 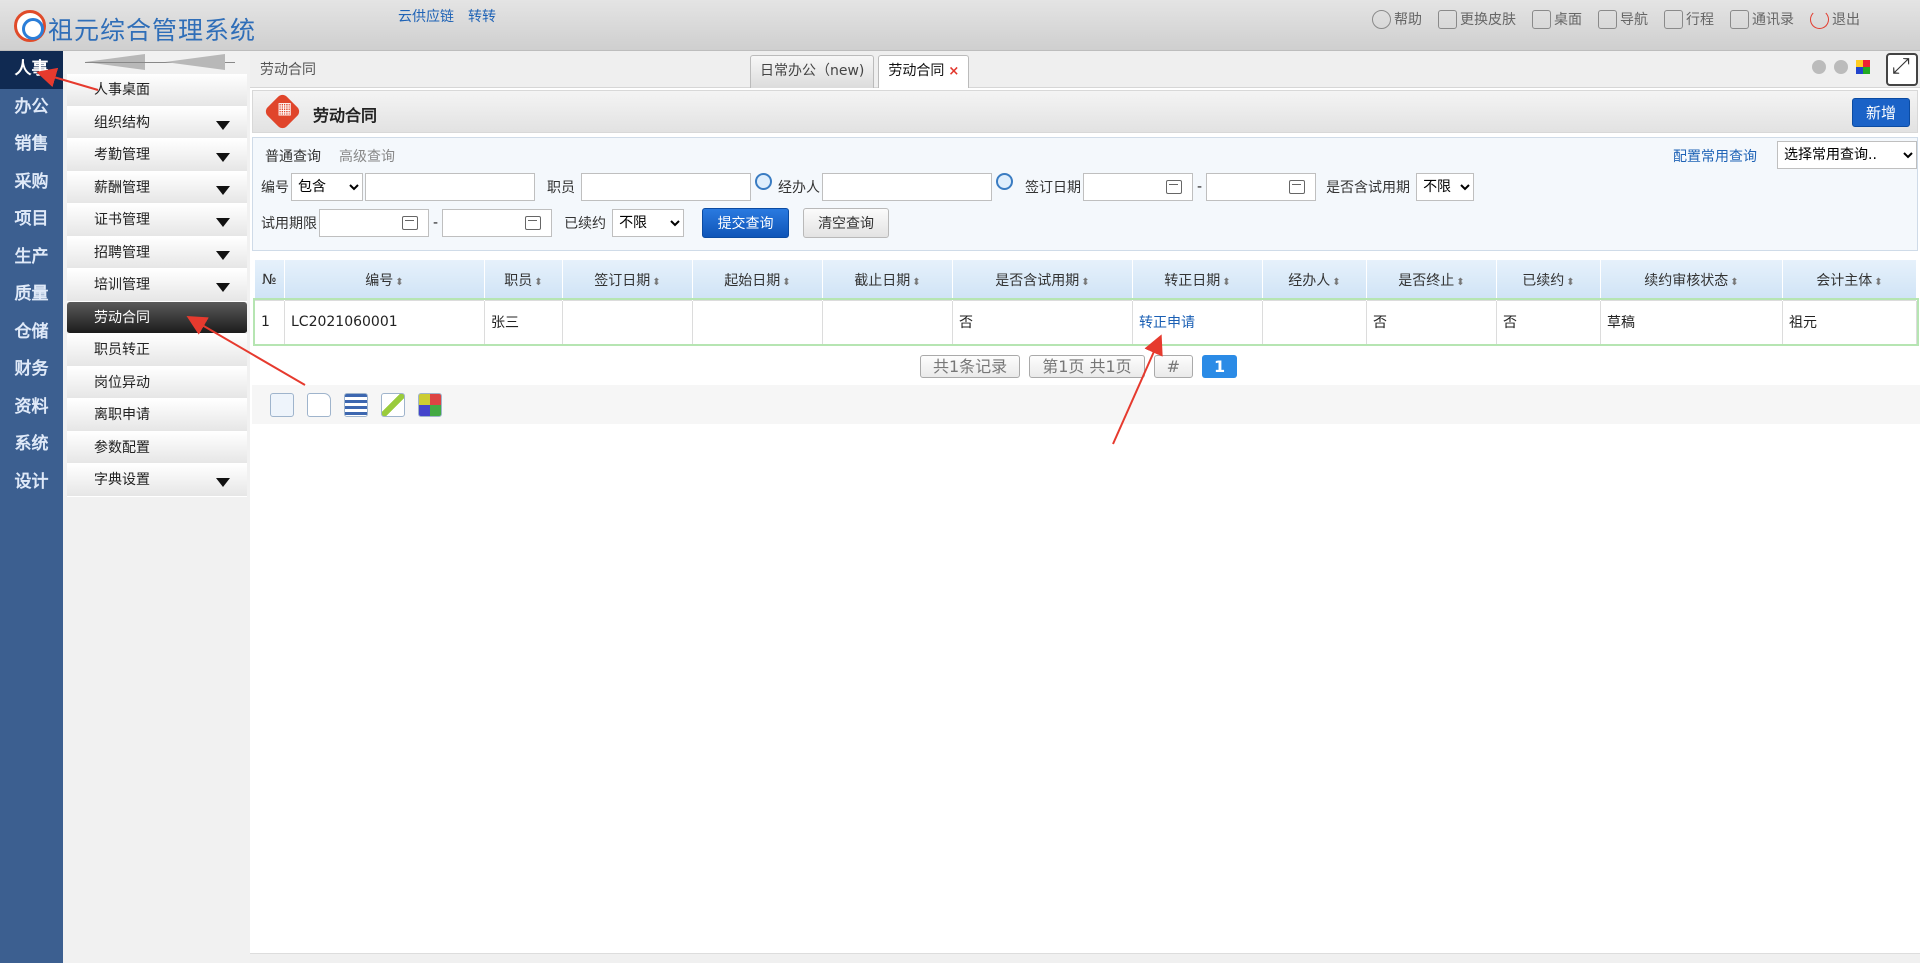 What do you see at coordinates (1477, 19) in the screenshot?
I see `top-action-shirt: 更换皮肤` at bounding box center [1477, 19].